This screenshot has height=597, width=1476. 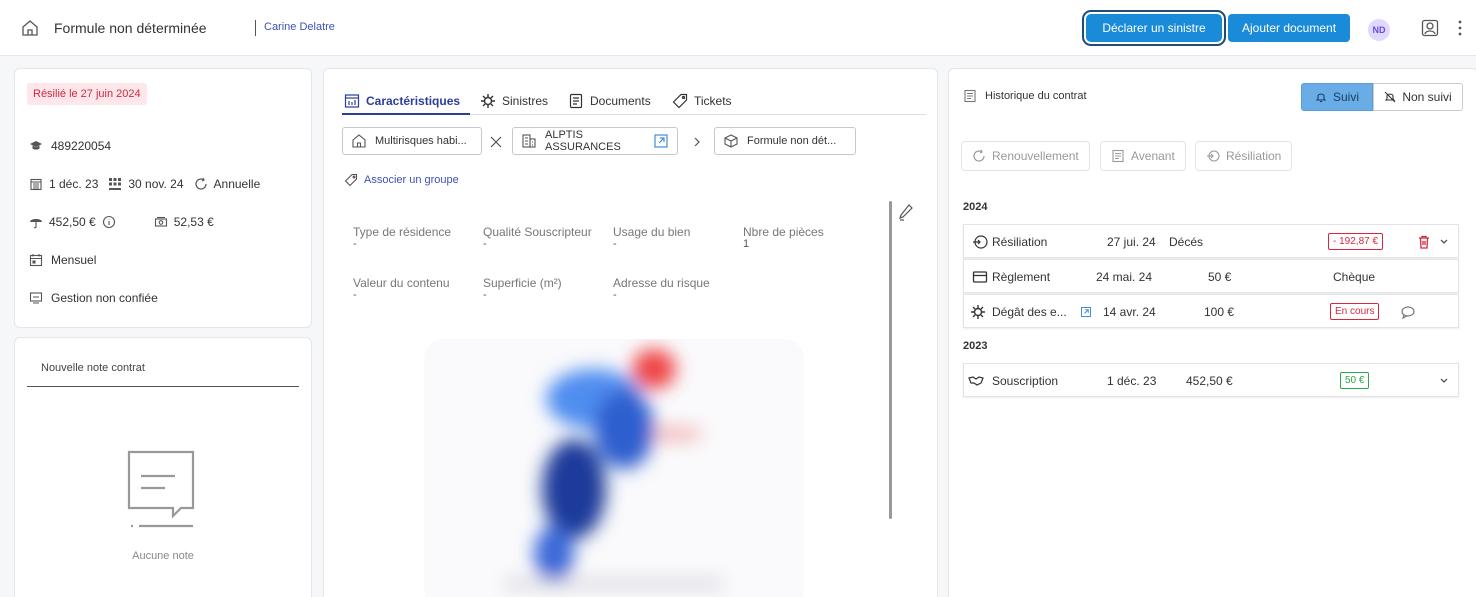 I want to click on field-type-residence: Type de résidence -, so click(x=402, y=237).